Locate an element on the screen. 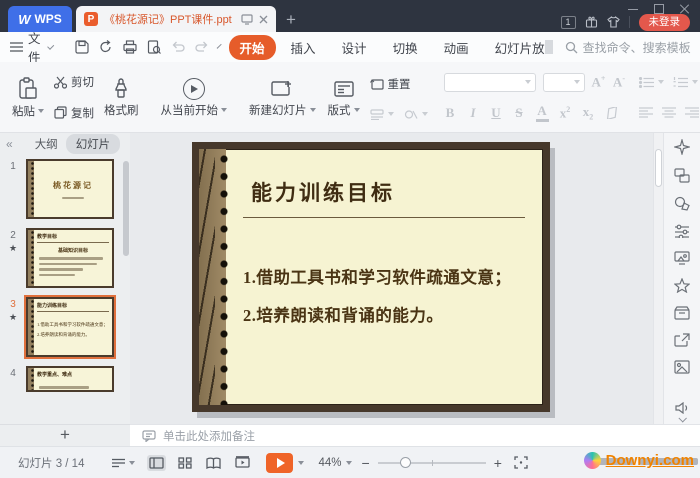  notification-badge: 1 is located at coordinates (568, 22).